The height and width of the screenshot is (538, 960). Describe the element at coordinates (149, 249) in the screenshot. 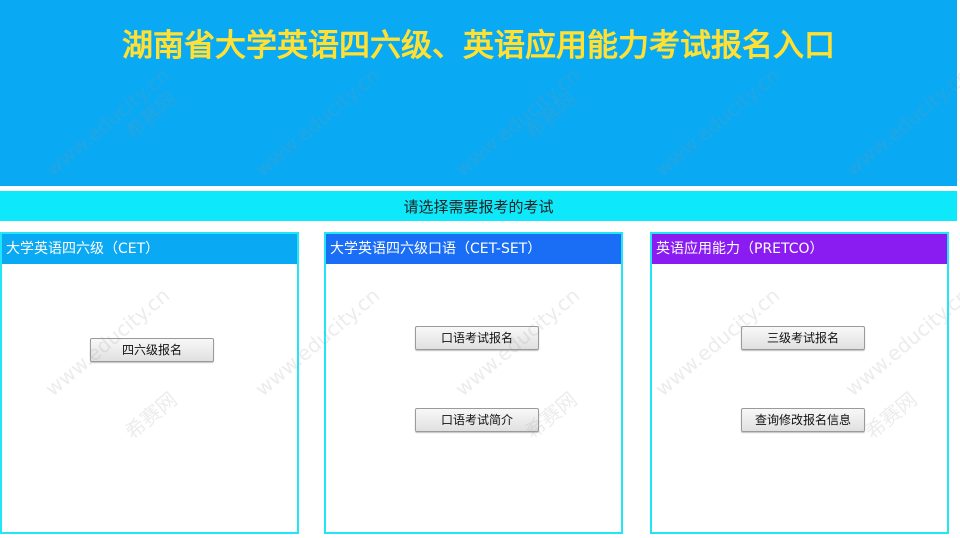

I see `panel-cet-title: 大学英语四六级（CET）` at that location.